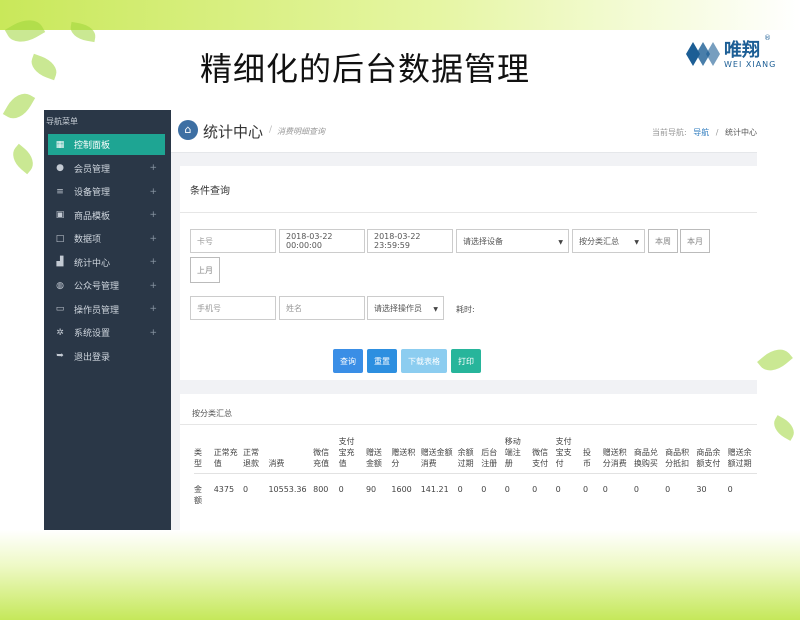  I want to click on sidebar-item-label: 控制面板, so click(92, 146).